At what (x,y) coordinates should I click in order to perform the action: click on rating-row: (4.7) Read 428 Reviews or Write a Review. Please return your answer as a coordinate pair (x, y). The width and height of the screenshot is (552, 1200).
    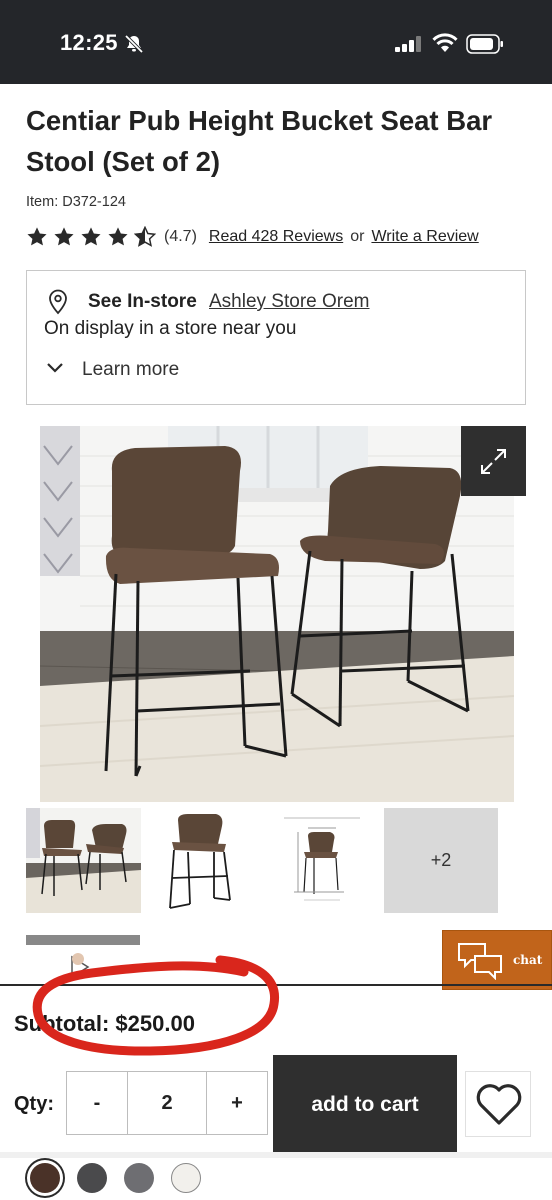
    Looking at the image, I should click on (252, 237).